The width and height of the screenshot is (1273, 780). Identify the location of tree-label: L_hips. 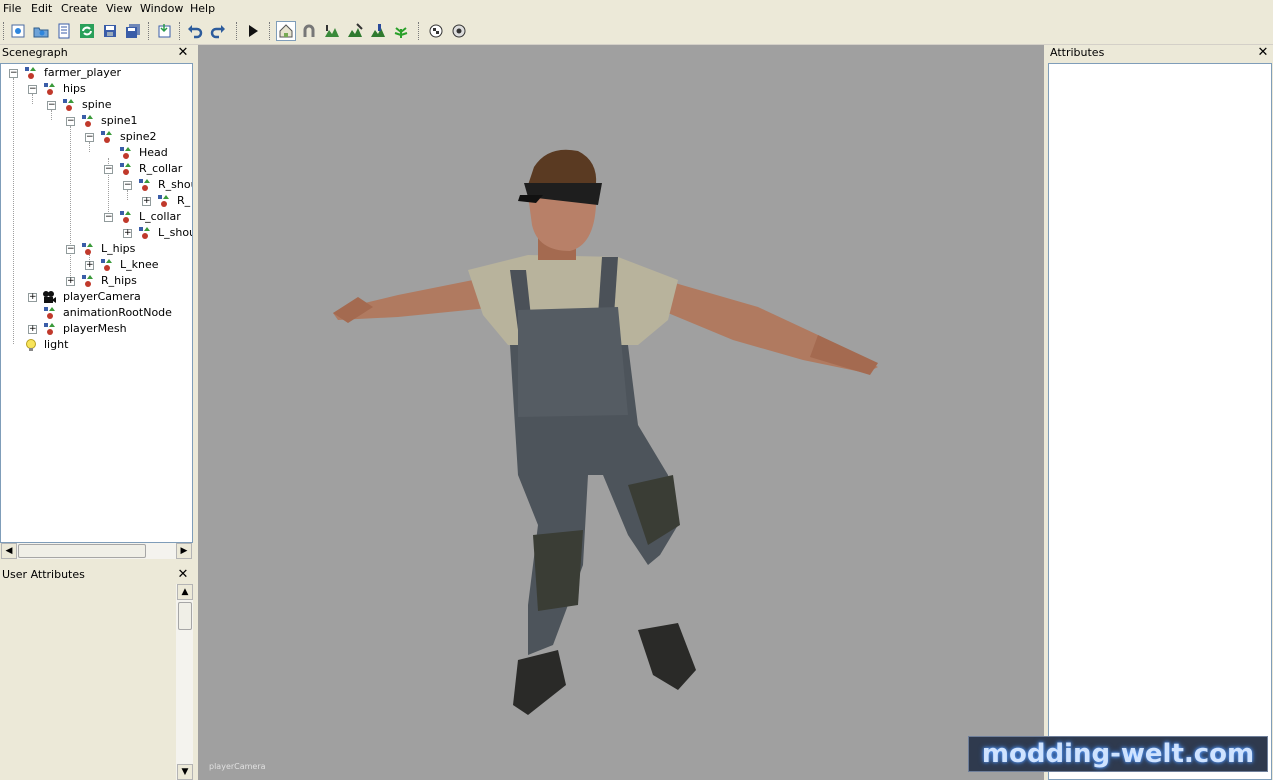
(118, 248).